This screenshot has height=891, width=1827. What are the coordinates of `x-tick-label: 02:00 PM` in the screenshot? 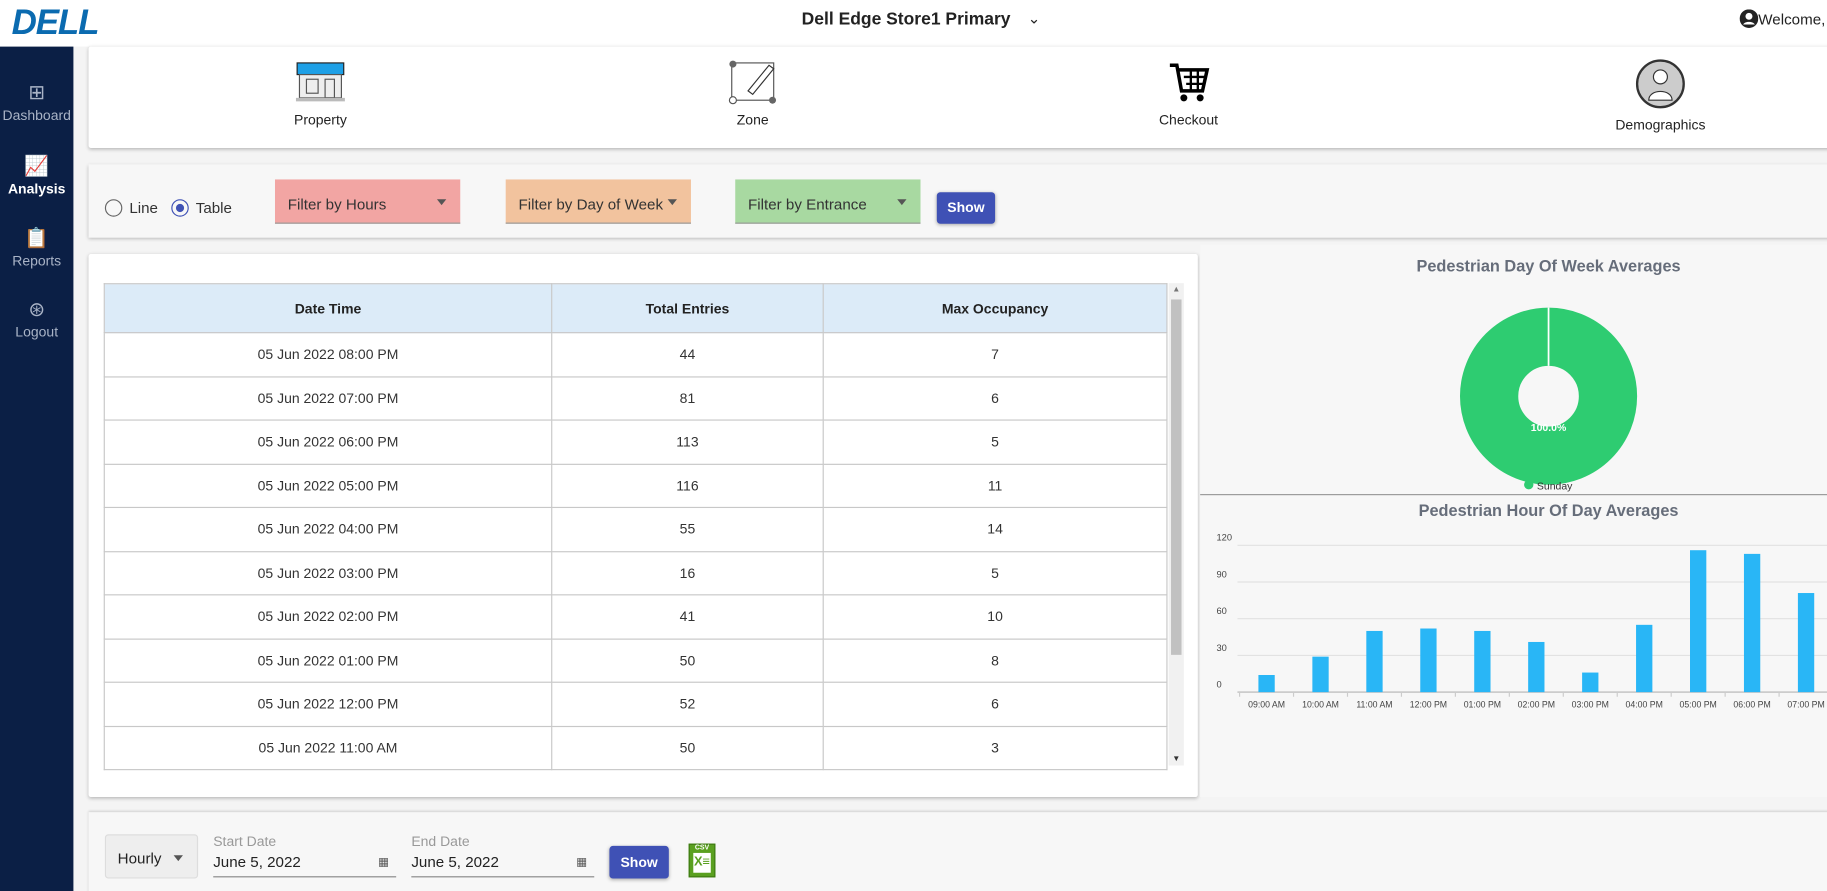 It's located at (1536, 704).